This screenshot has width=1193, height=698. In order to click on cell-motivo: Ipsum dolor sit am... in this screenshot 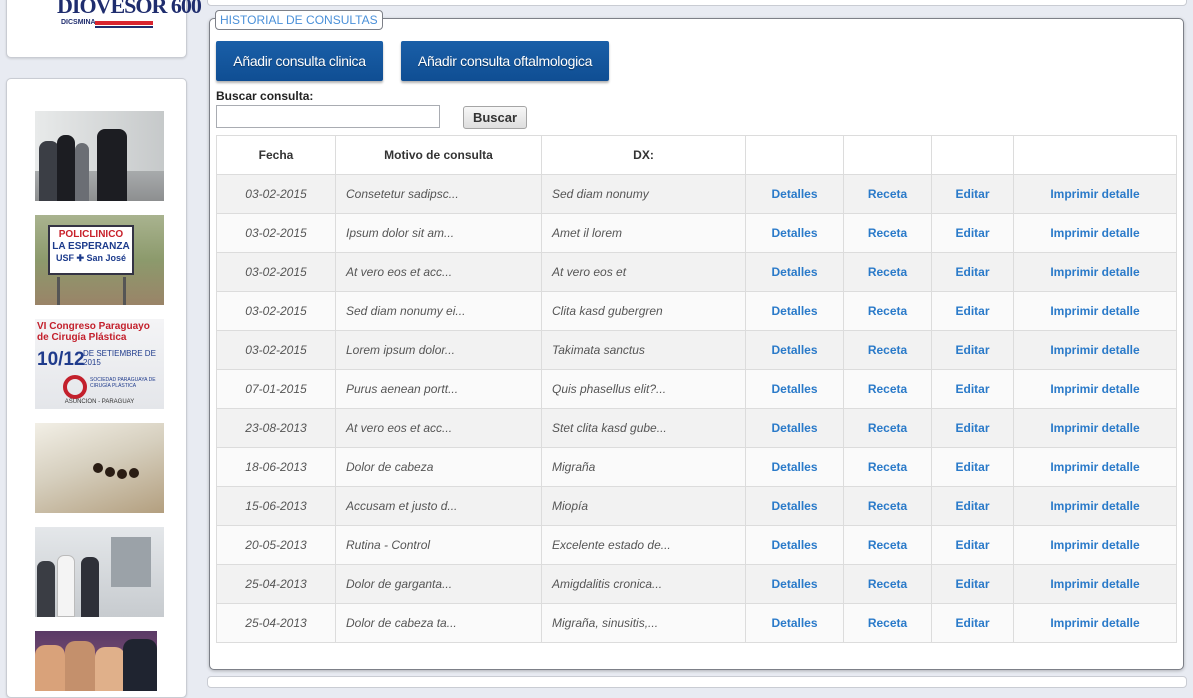, I will do `click(438, 233)`.